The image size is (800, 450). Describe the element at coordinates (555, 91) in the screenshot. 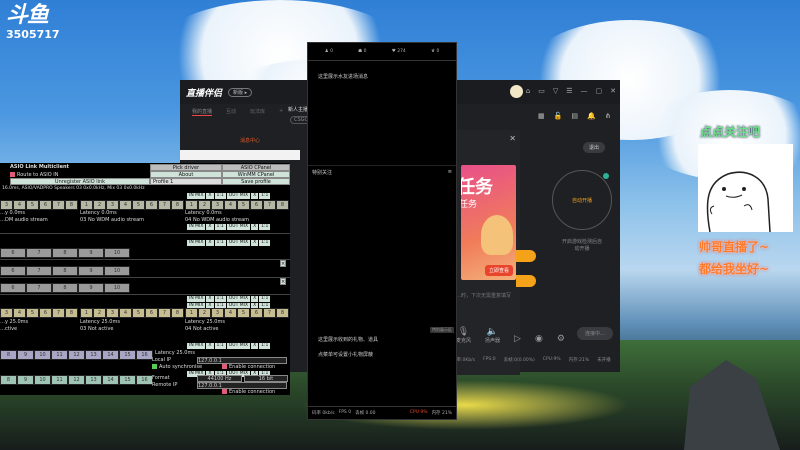

I see `filter-icon: ▽` at that location.